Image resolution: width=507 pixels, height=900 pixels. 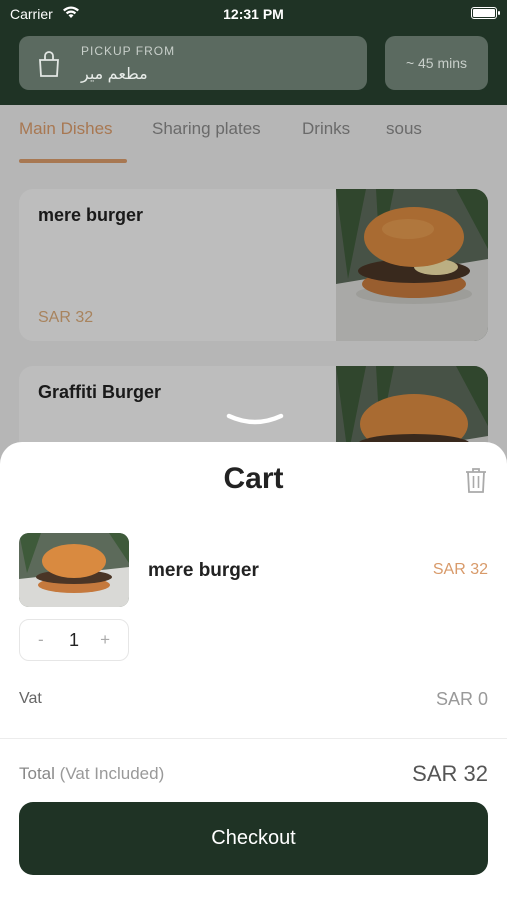 I want to click on cart-item-price: SAR 32, so click(x=460, y=569).